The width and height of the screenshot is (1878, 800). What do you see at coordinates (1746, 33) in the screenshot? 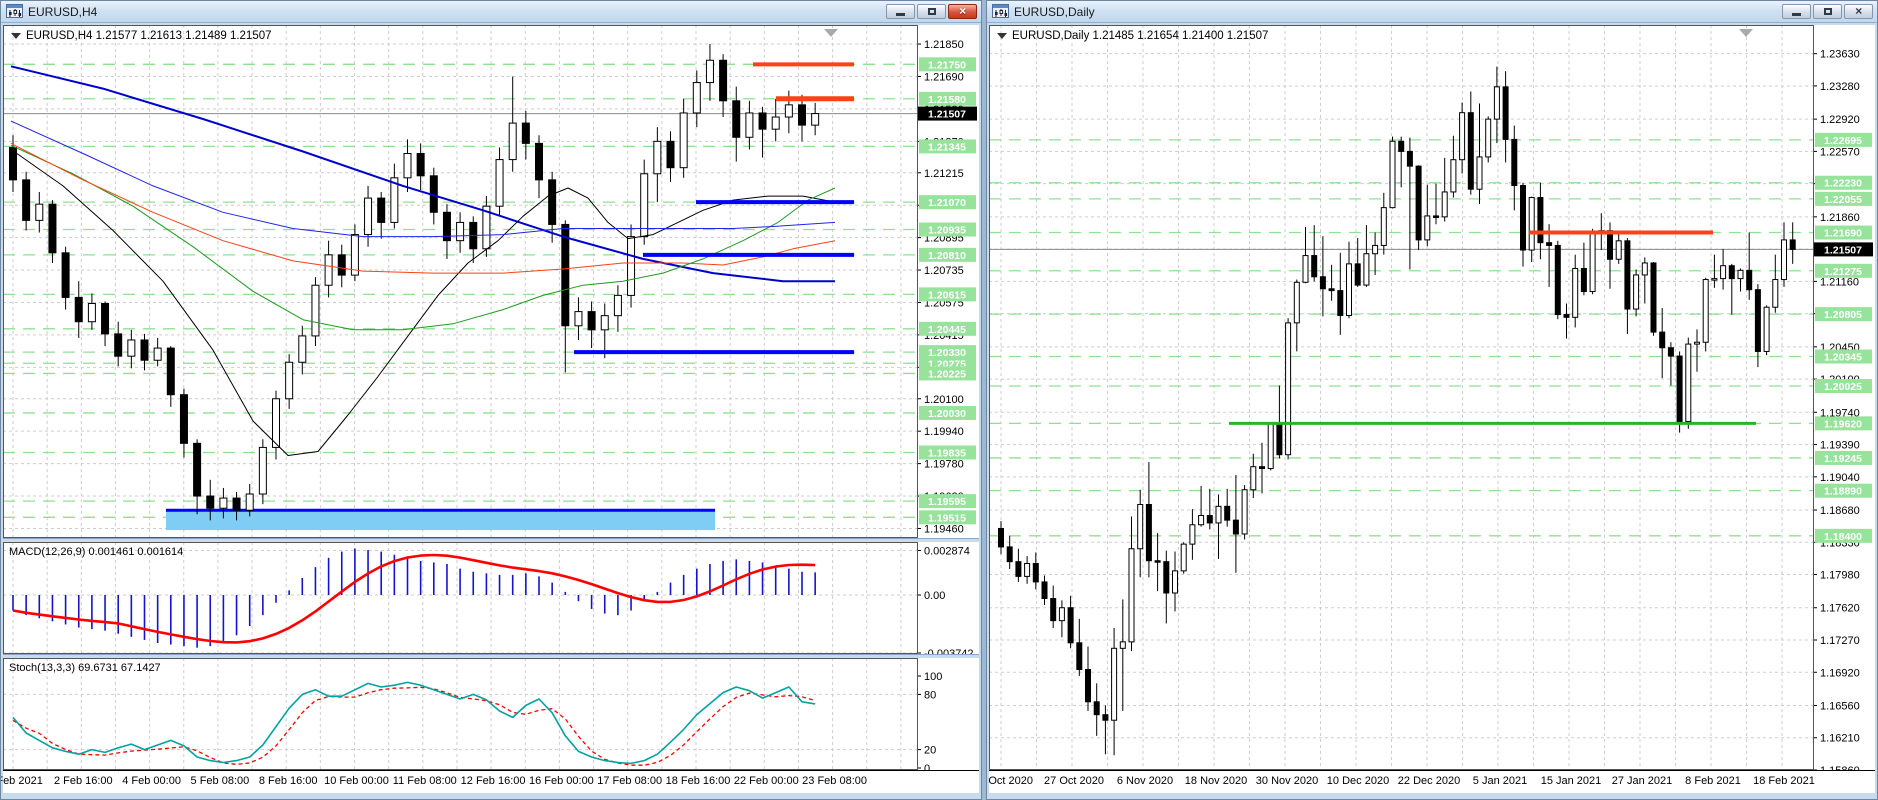
I see `scroll-end-marker` at bounding box center [1746, 33].